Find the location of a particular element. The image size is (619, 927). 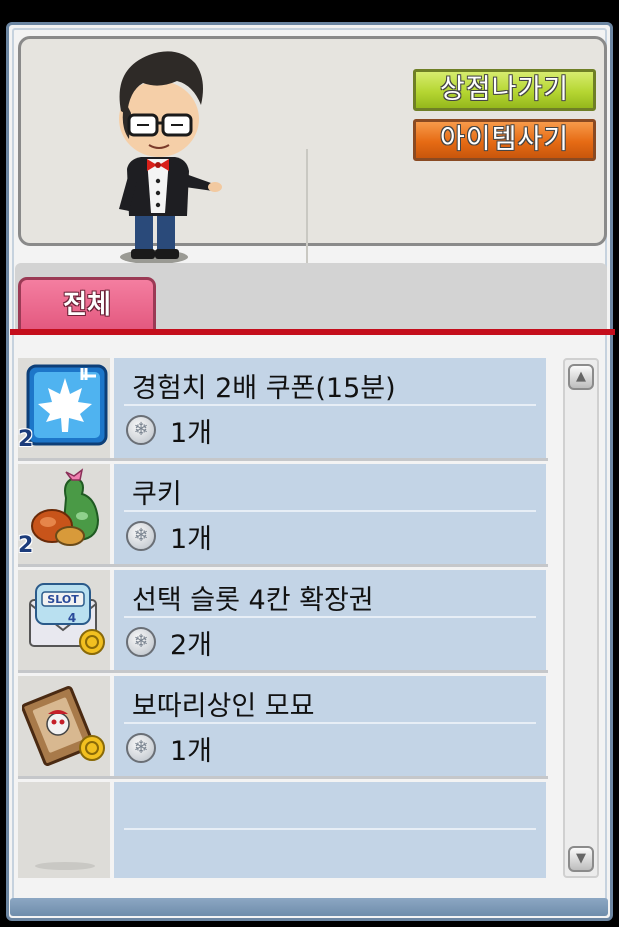

list-item: 2 경험치 2배 쿠폰(15분) 1개 is located at coordinates (283, 409).